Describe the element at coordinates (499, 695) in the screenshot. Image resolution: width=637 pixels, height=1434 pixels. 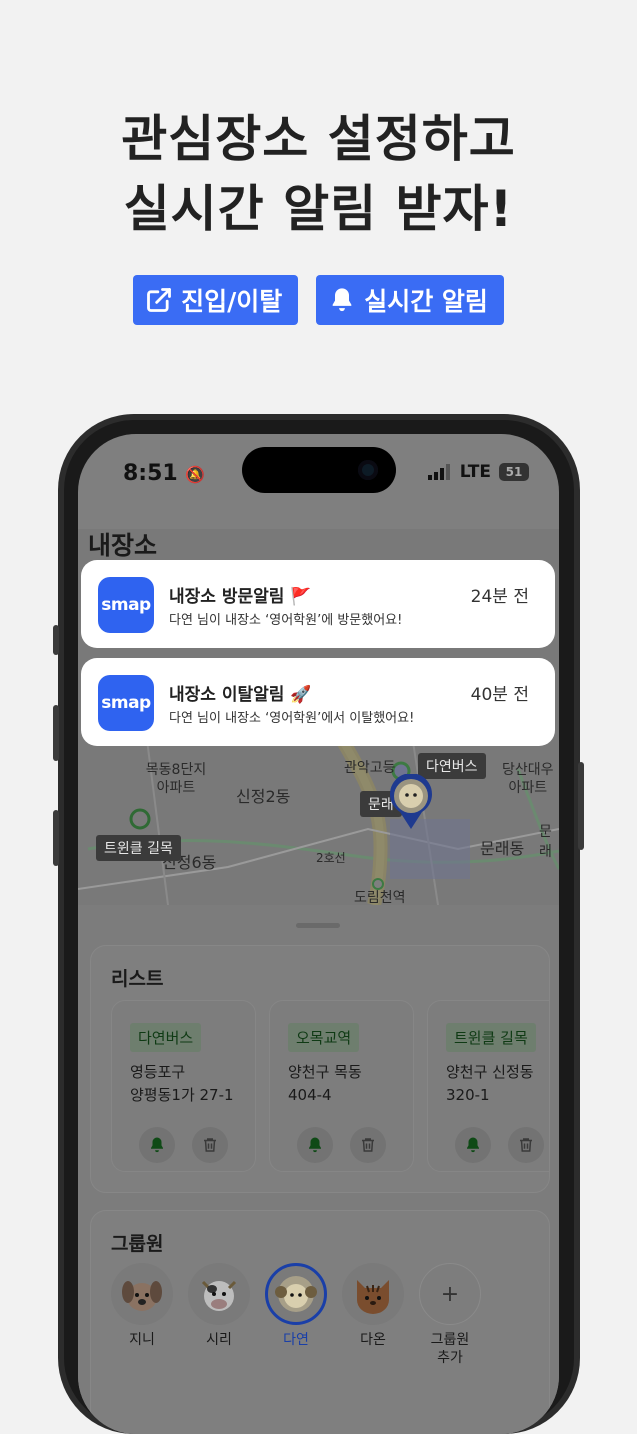
I see `notification-time: 40분 전` at that location.